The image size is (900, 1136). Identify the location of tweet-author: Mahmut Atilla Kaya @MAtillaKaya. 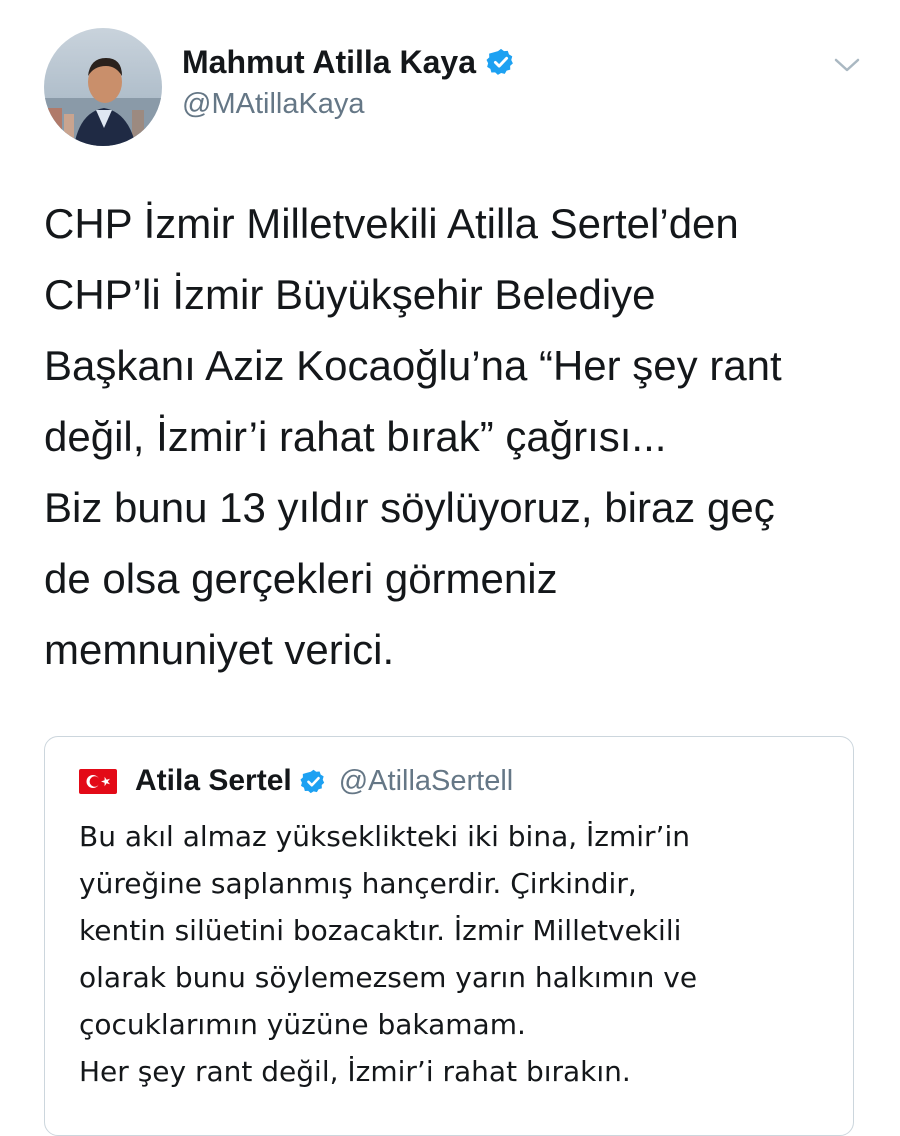
(349, 80).